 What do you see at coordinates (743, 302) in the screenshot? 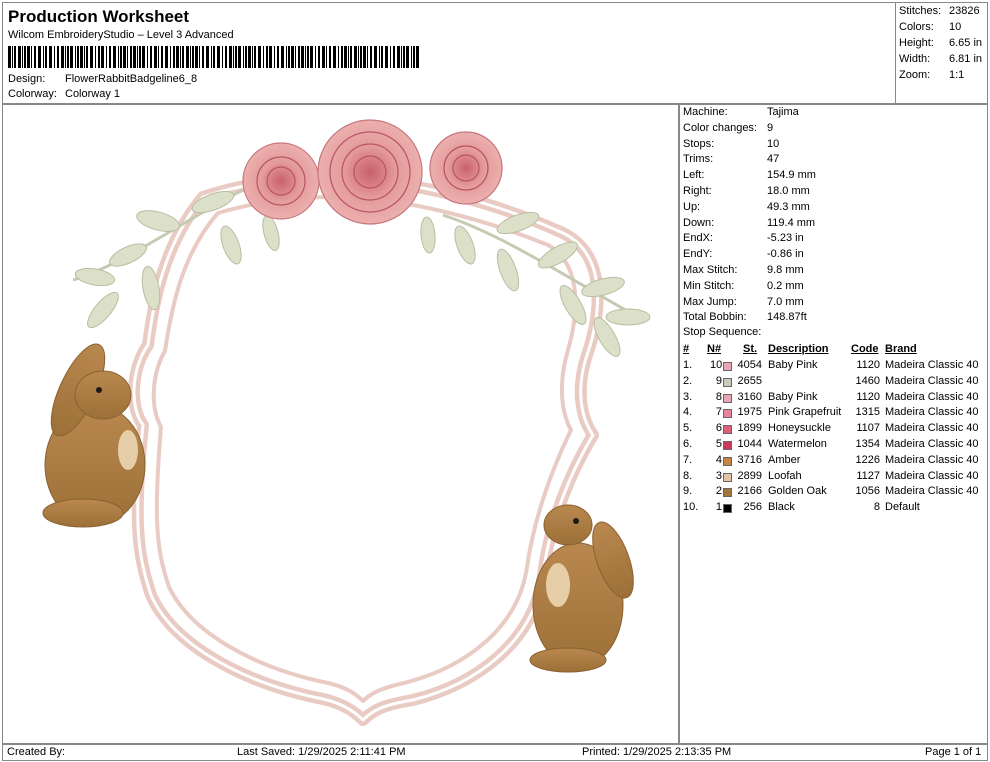
I see `detail-row: Max Jump: 7.0 mm` at bounding box center [743, 302].